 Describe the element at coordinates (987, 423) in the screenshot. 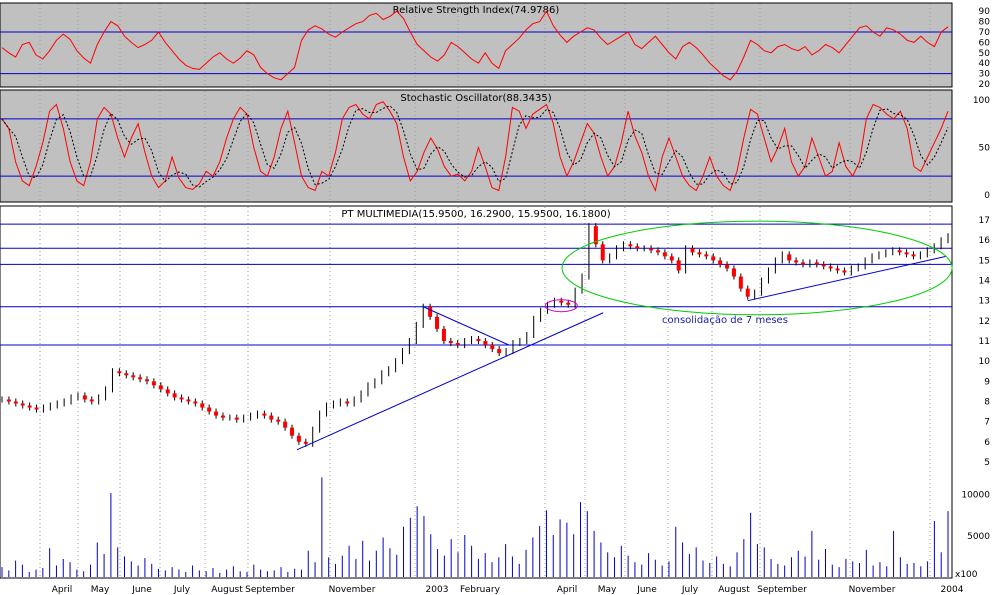

I see `price-y-tick-label: 7` at that location.